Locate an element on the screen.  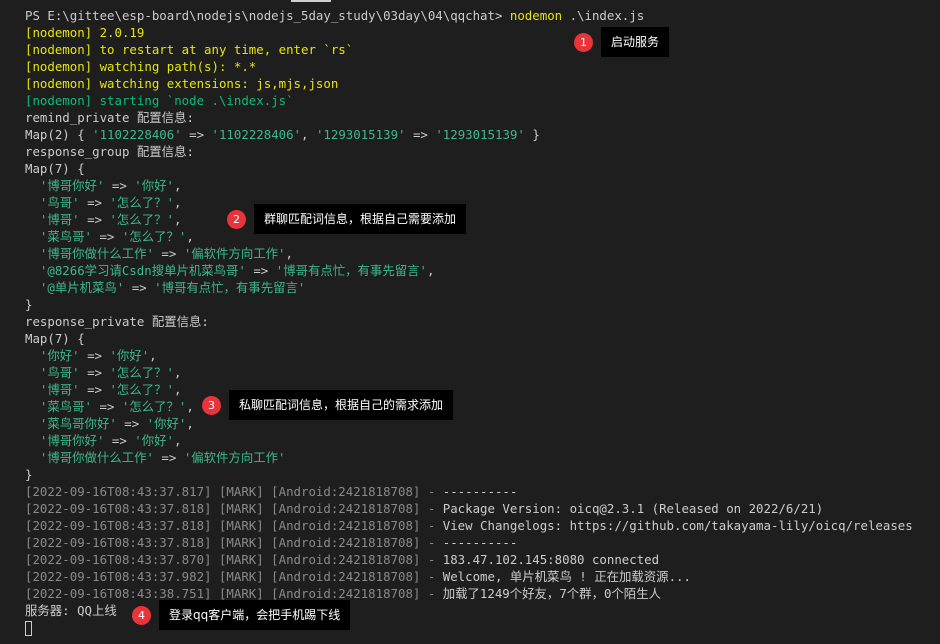
callout-qq-login: 4 登录qq客户端，会把手机踢下线 is located at coordinates (241, 615).